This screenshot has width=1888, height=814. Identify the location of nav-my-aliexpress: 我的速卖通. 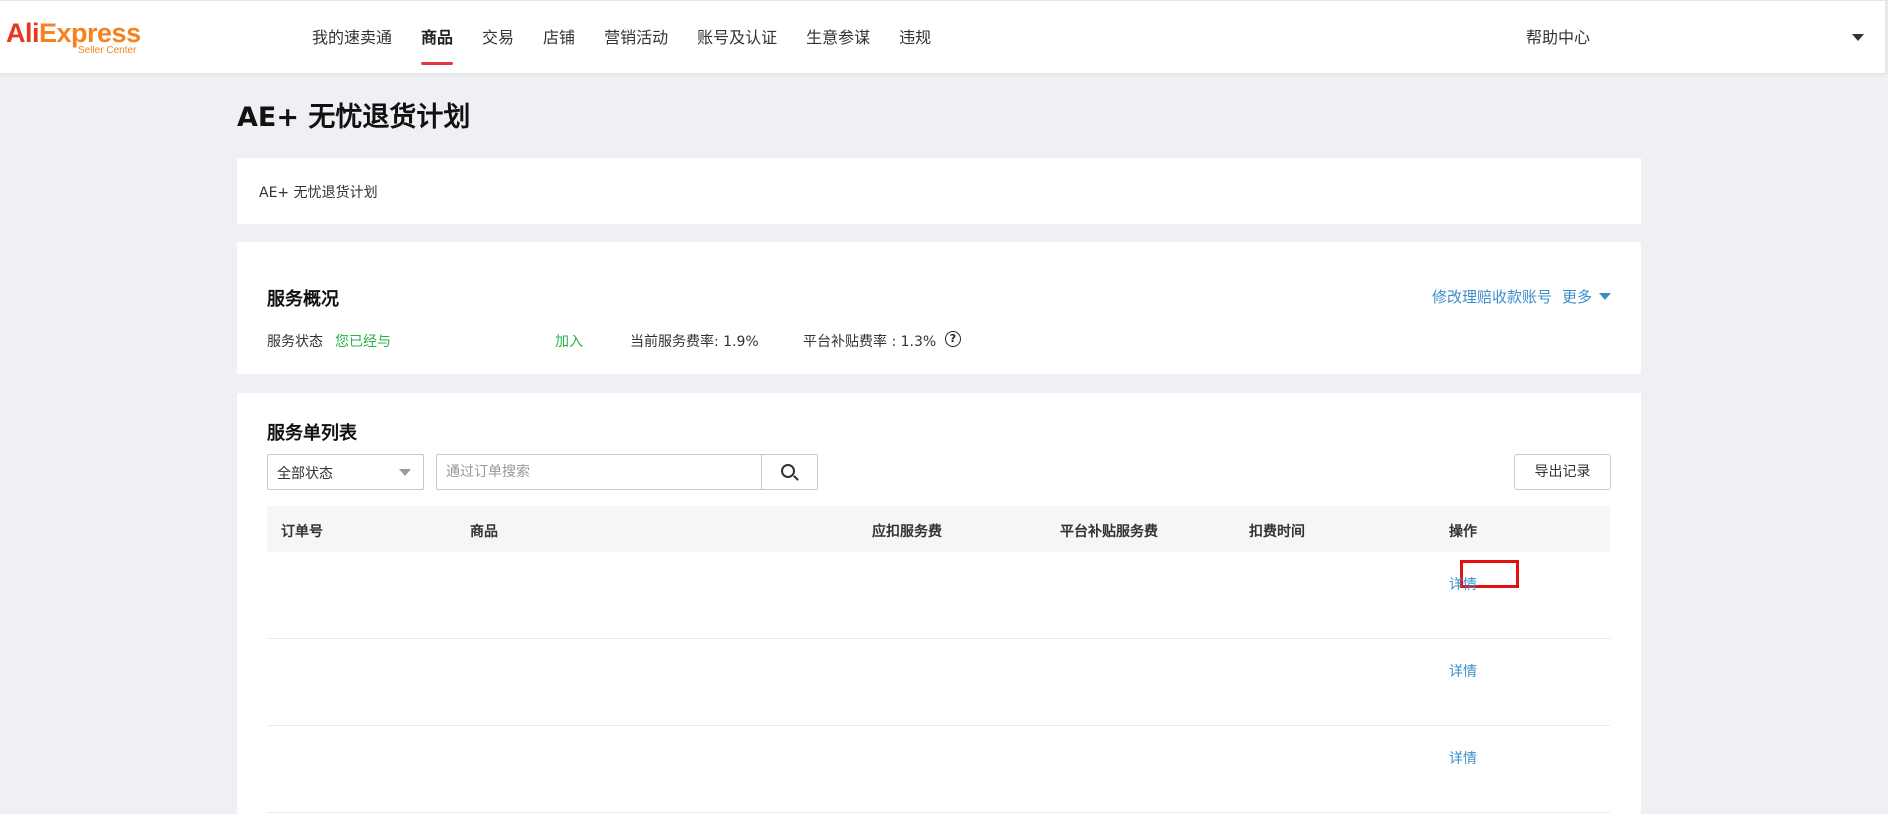
(352, 37).